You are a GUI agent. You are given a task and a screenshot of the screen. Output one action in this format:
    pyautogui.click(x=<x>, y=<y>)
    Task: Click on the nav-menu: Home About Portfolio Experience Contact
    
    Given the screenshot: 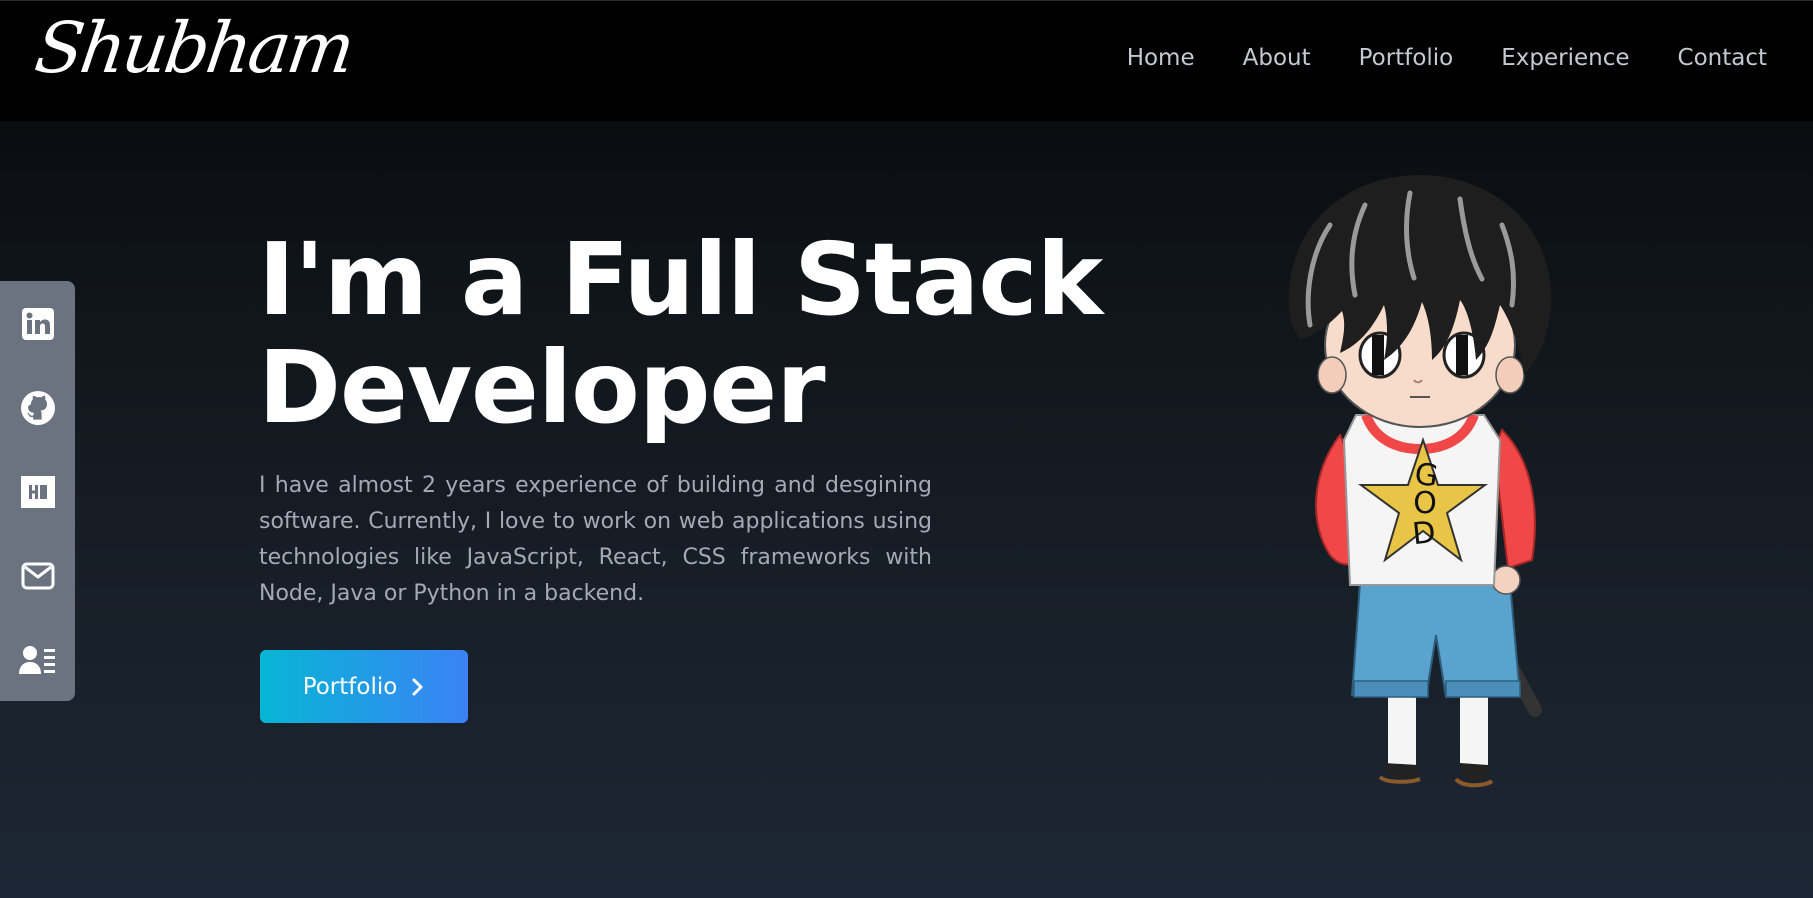 What is the action you would take?
    pyautogui.click(x=1447, y=58)
    